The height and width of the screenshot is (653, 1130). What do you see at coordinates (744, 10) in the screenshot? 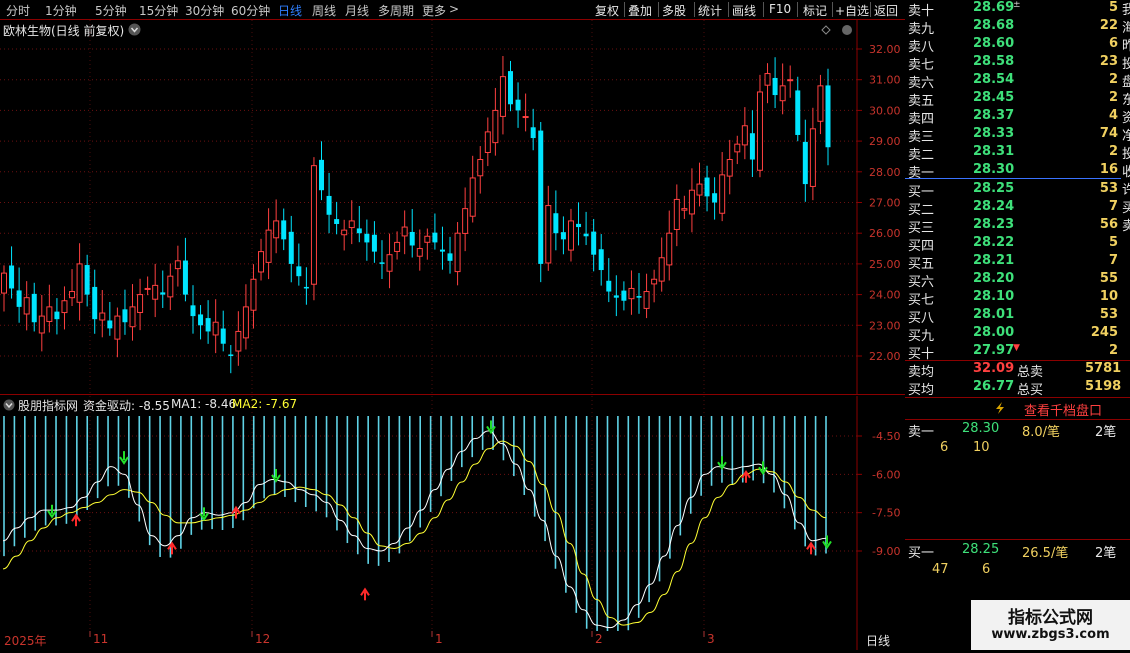
I see `draw-line-button: 画线` at bounding box center [744, 10].